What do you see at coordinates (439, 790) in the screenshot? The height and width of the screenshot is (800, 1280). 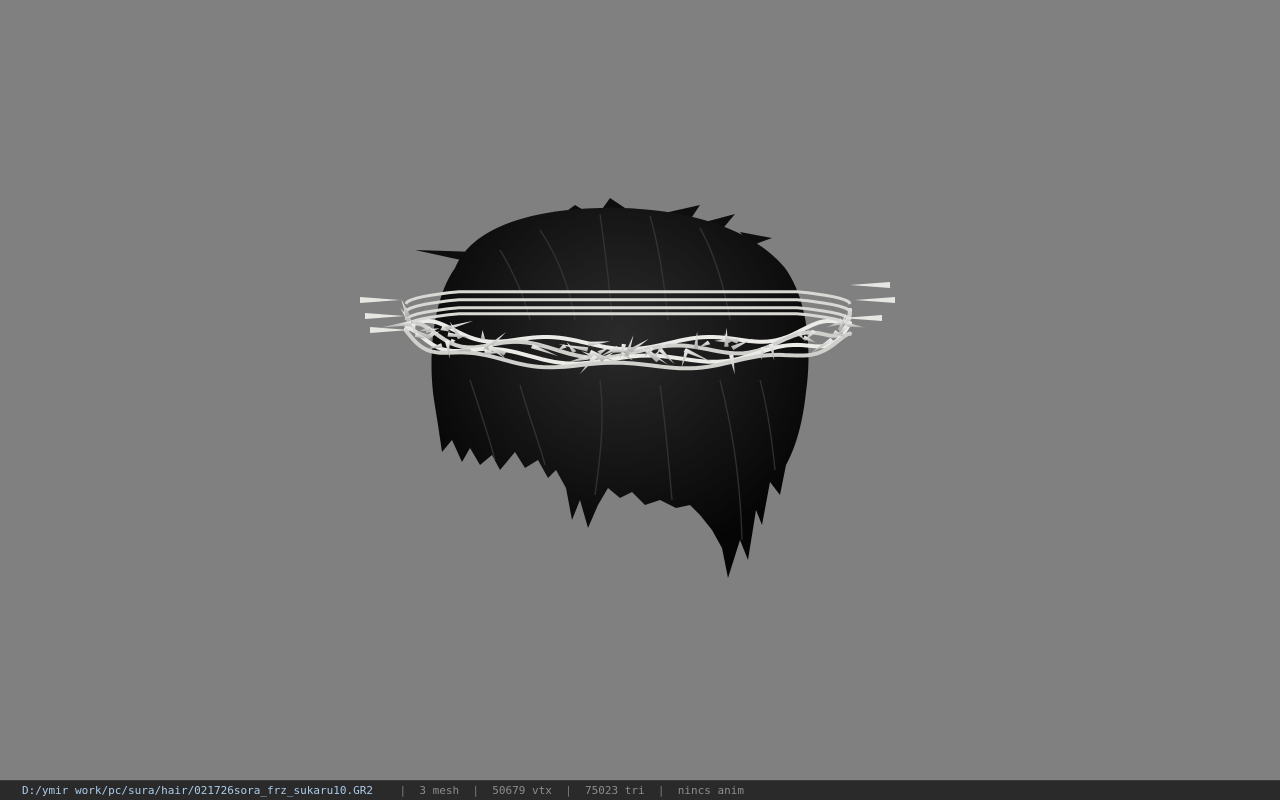 I see `mesh-count: 3 mesh` at bounding box center [439, 790].